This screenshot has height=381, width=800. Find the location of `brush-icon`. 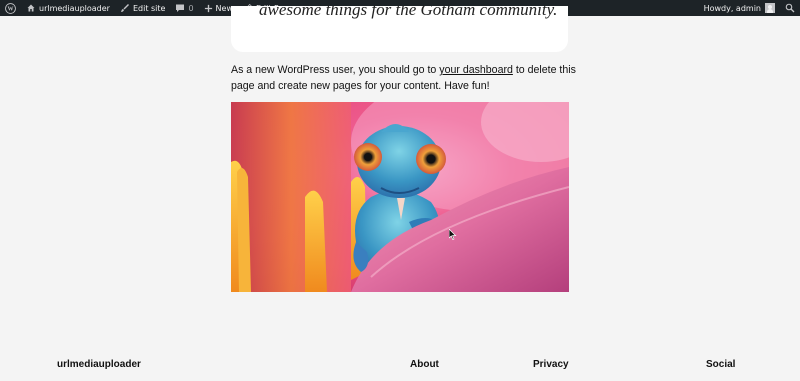

brush-icon is located at coordinates (125, 8).